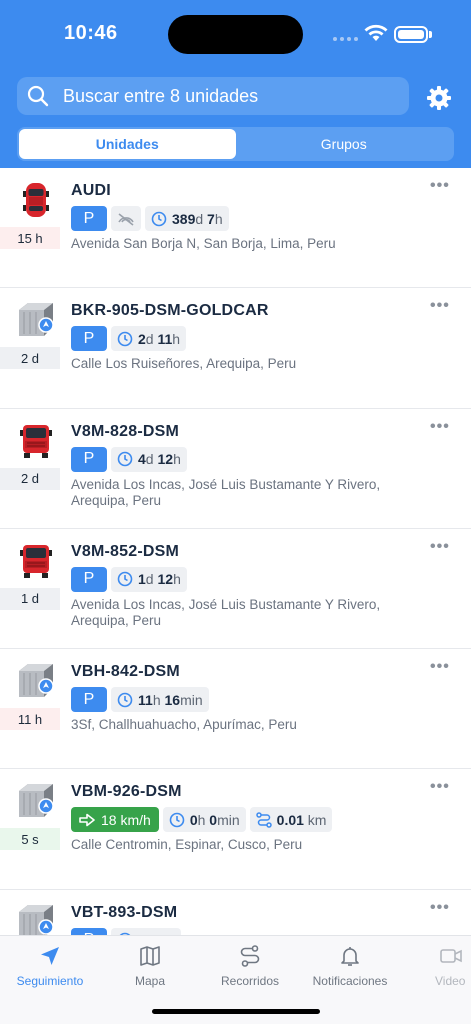  What do you see at coordinates (160, 700) in the screenshot?
I see `duration-chip: 11 h 16 min` at bounding box center [160, 700].